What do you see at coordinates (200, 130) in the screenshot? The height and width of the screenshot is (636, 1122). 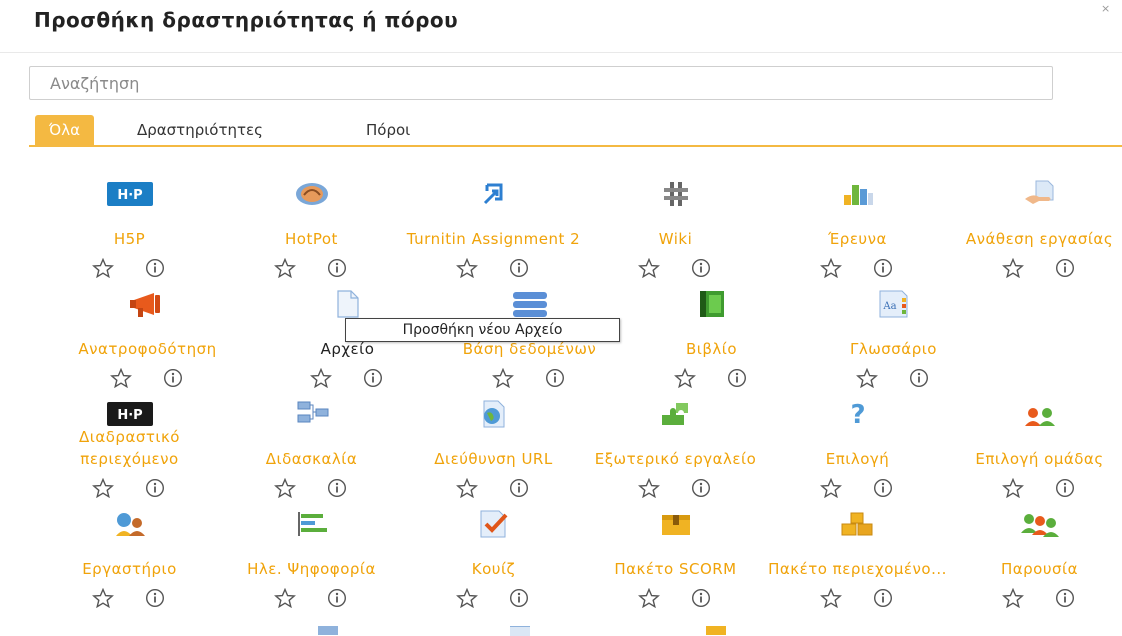 I see `tab-activities: Δραστηριότητες` at bounding box center [200, 130].